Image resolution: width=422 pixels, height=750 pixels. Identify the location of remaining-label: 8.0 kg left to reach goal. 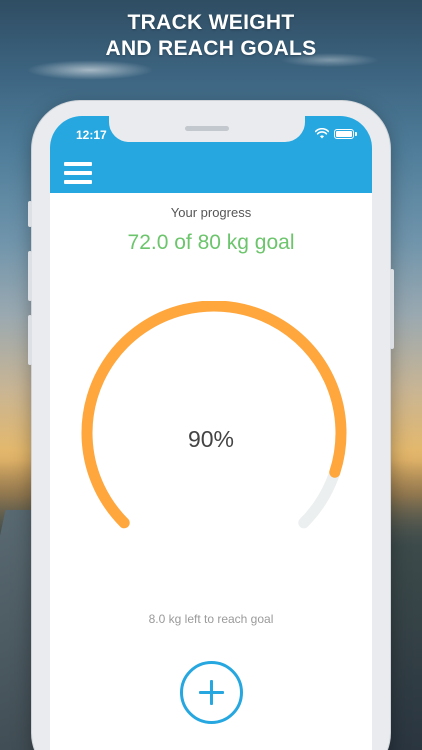
(211, 619).